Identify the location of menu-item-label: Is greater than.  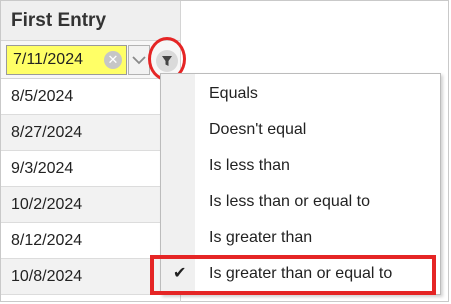
(261, 237).